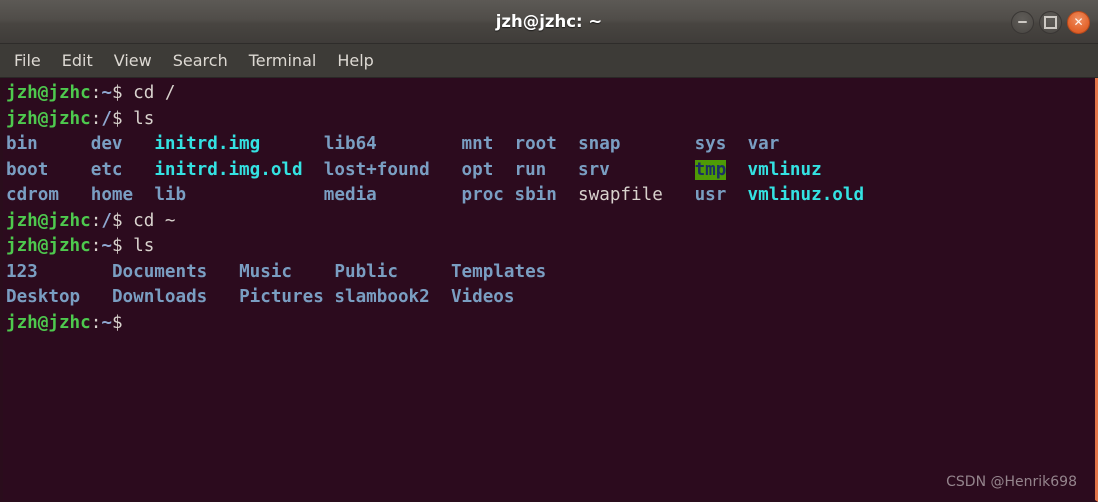  What do you see at coordinates (710, 169) in the screenshot?
I see `ls-entry: tmp` at bounding box center [710, 169].